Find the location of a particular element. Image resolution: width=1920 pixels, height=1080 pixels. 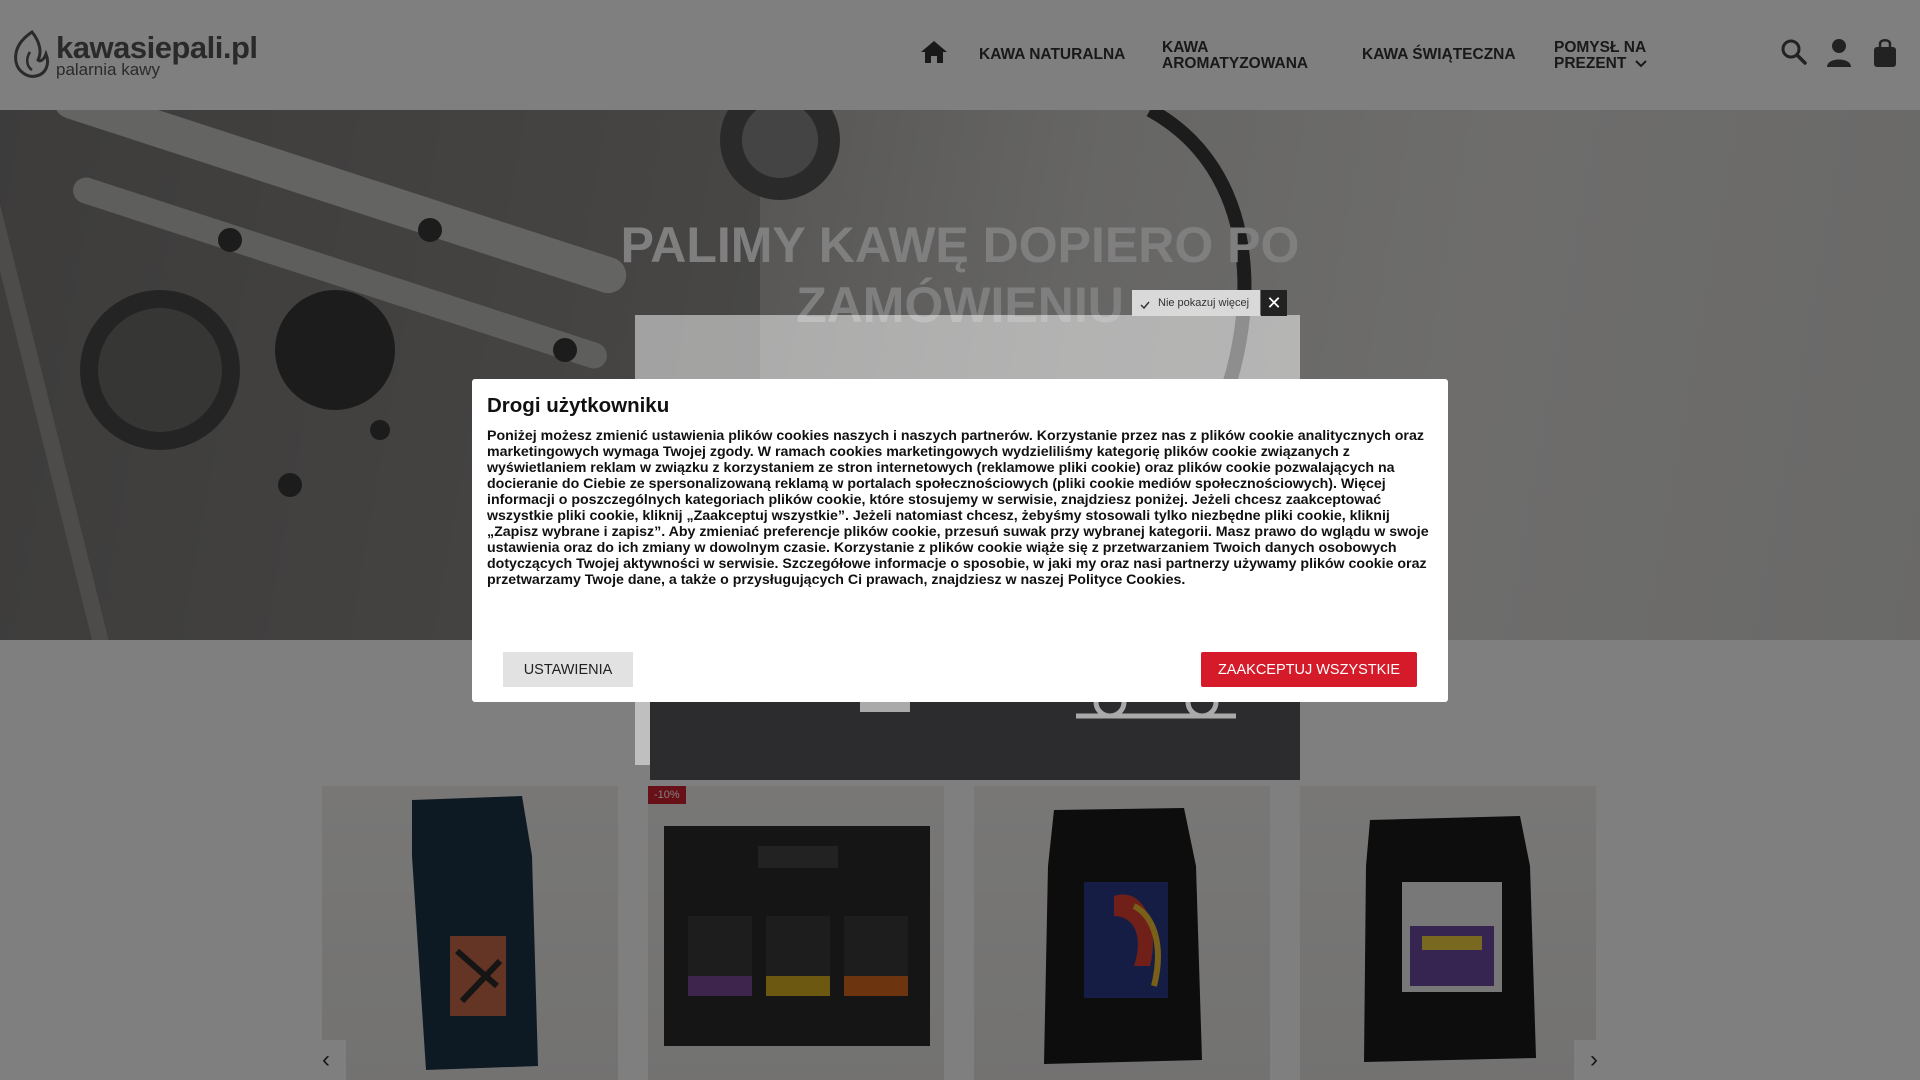

dont-show-again-label: Nie pokazuj więcej is located at coordinates (1204, 303).